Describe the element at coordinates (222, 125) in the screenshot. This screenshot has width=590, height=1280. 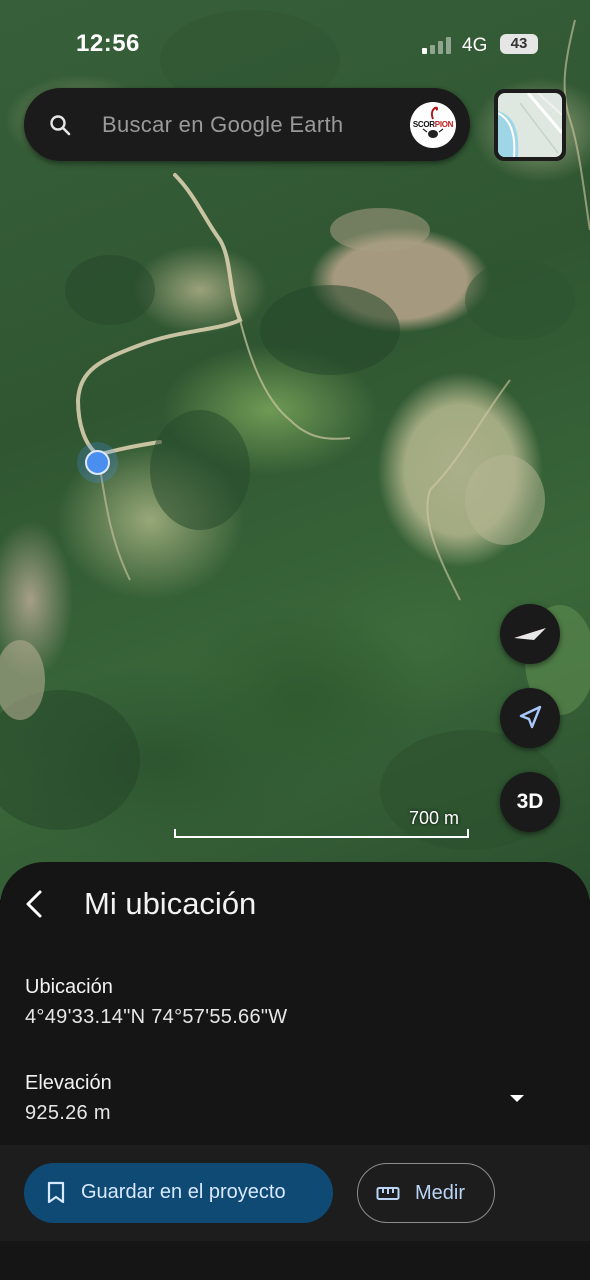
I see `search-placeholder: Buscar en Google Earth` at that location.